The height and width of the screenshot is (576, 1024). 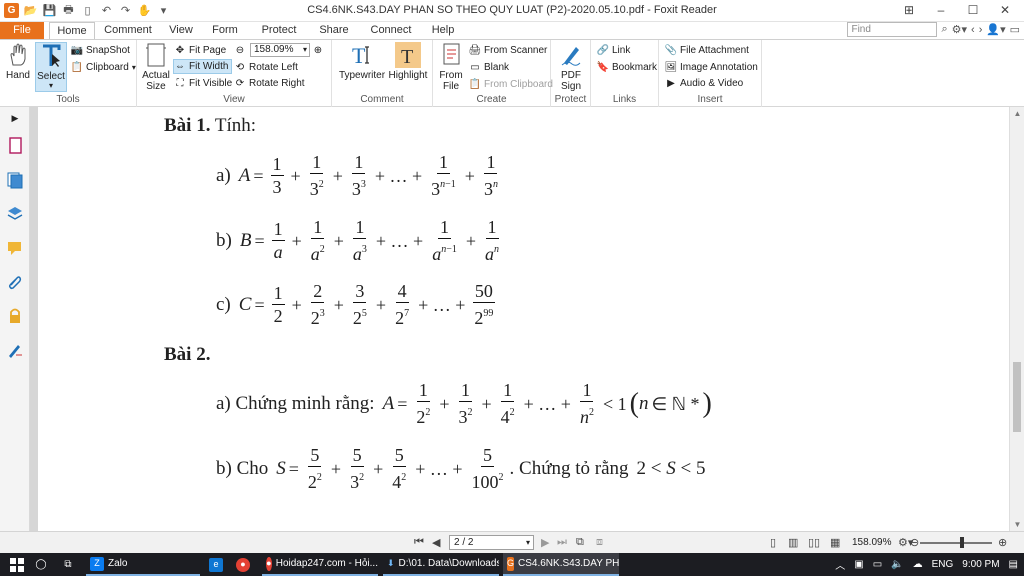 I want to click on clipboard-button: 📋 Clipboard ▾, so click(x=103, y=67).